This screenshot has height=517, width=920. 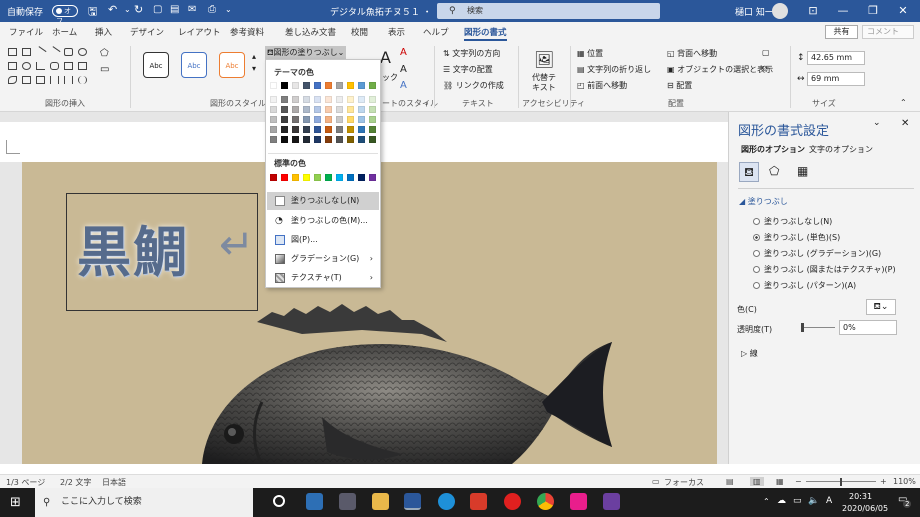 What do you see at coordinates (888, 32) in the screenshot?
I see `comment-button: コメント` at bounding box center [888, 32].